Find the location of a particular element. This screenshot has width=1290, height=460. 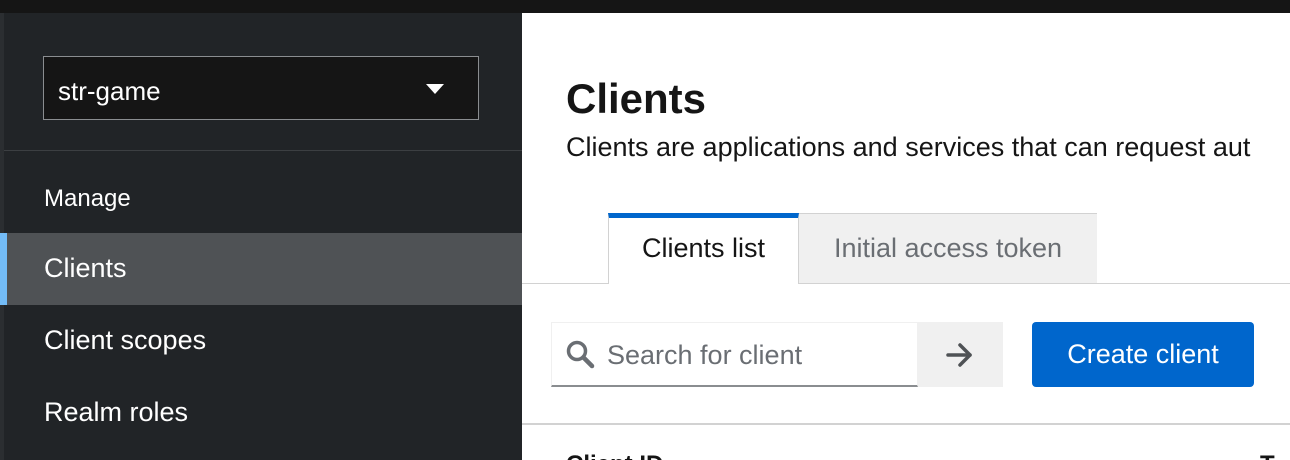

tab-label: Initial access token is located at coordinates (948, 248).